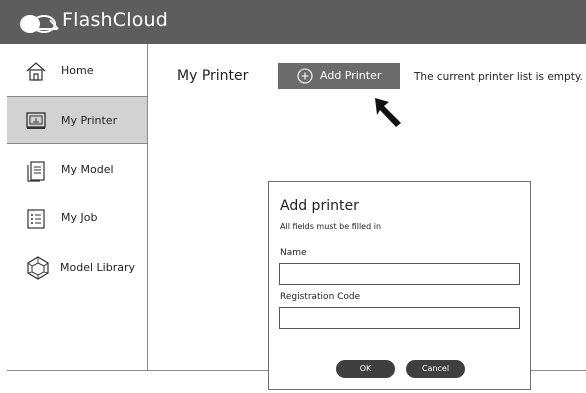 This screenshot has height=393, width=586. What do you see at coordinates (36, 171) in the screenshot?
I see `document-icon` at bounding box center [36, 171].